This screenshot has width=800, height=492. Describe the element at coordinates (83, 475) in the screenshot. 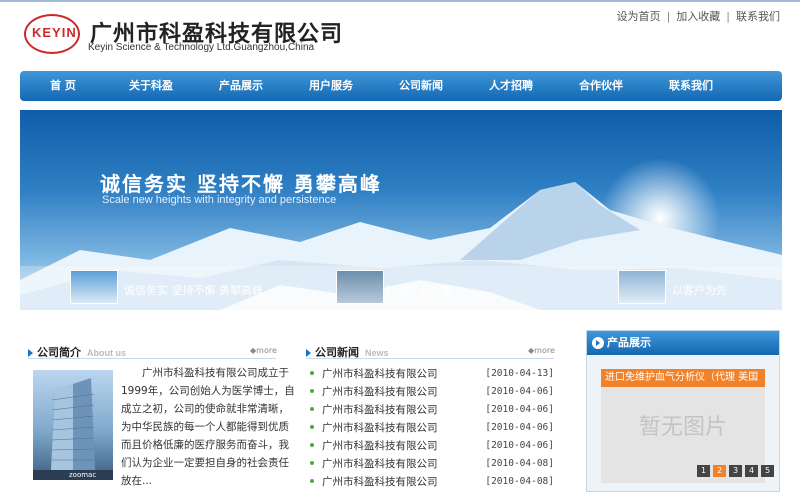

I see `building-image-caption: zoomac` at that location.